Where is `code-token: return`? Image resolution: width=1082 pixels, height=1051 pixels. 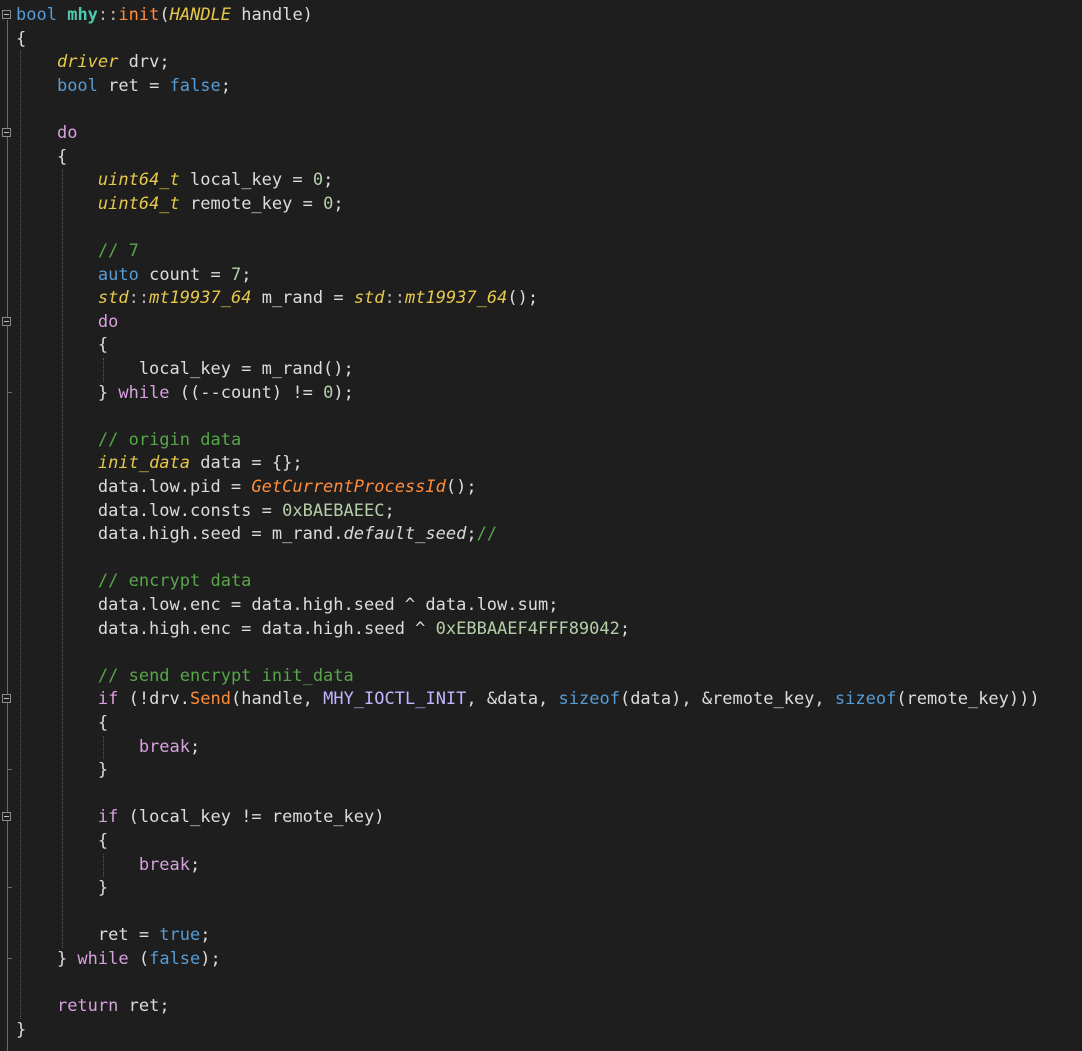 code-token: return is located at coordinates (87, 1006).